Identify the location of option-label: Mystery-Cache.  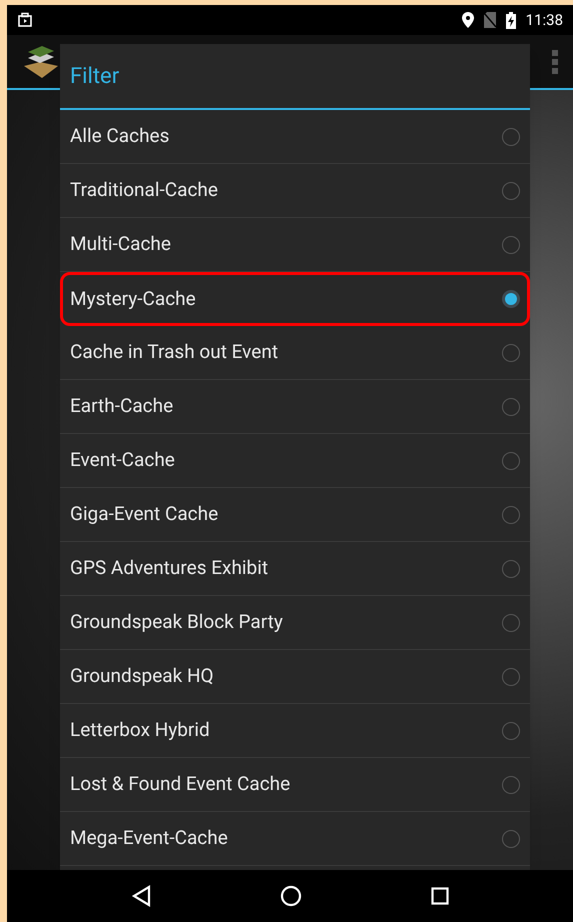
(133, 299).